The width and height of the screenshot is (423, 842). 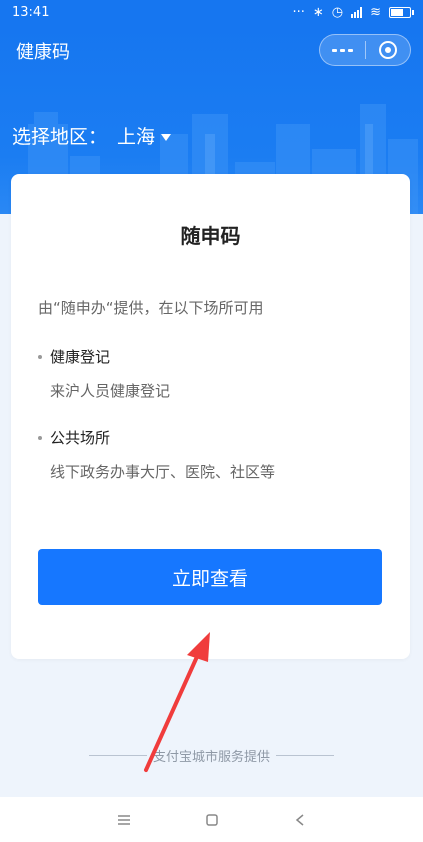 I want to click on footer-text: 支付宝城市服务提供, so click(x=211, y=757).